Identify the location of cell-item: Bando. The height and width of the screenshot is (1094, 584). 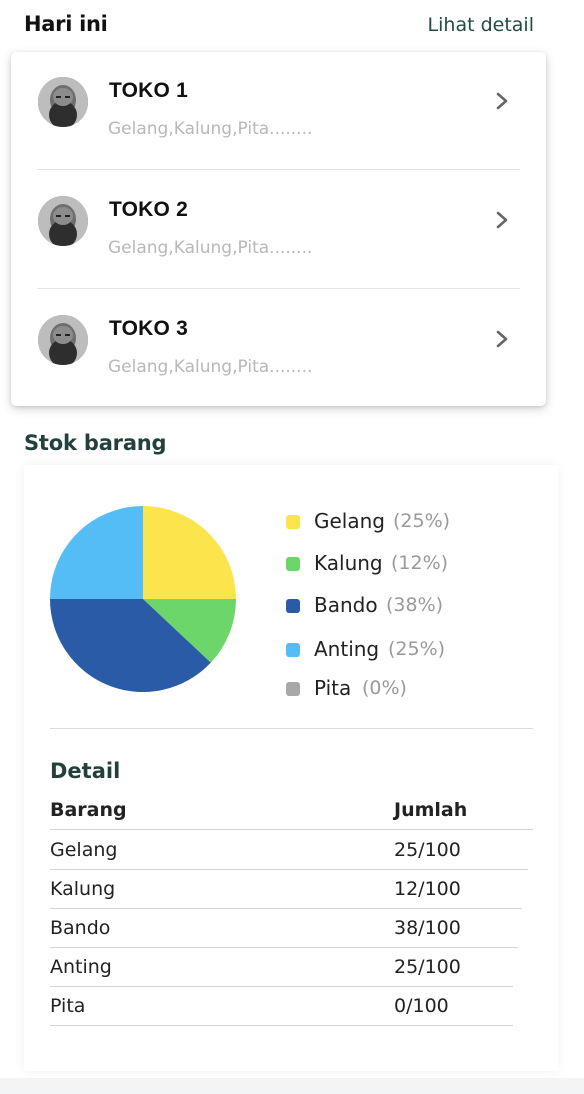
(80, 928).